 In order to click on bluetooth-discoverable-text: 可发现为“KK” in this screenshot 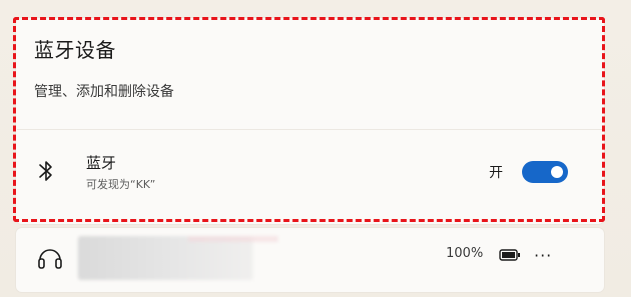, I will do `click(121, 184)`.